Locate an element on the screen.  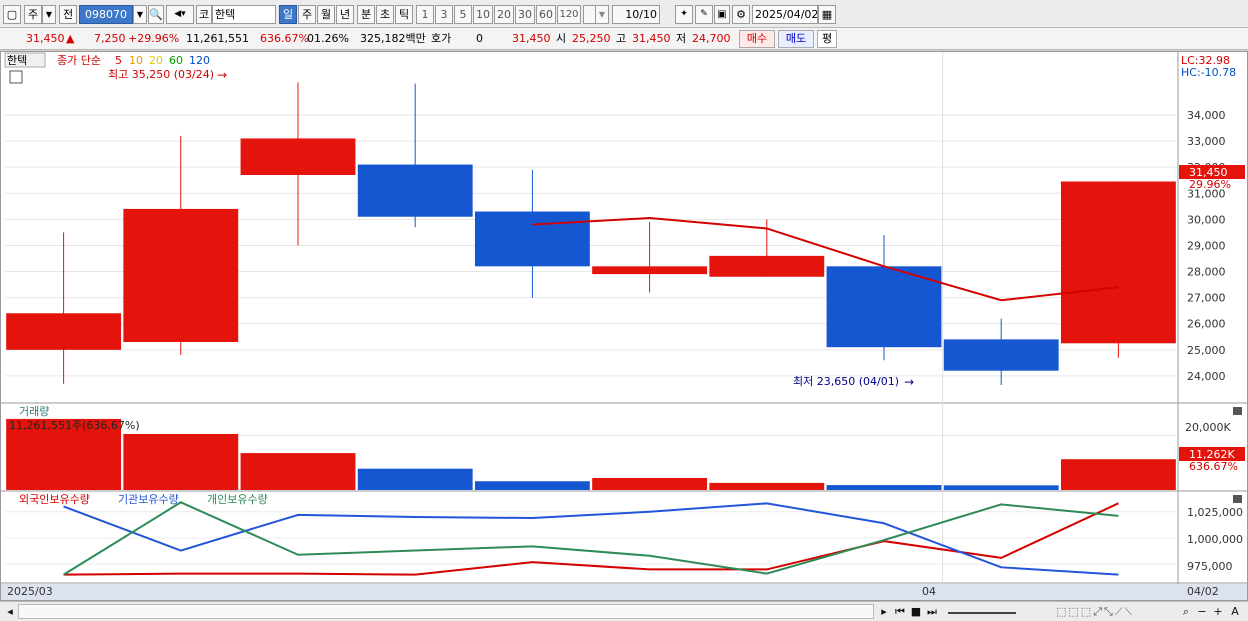
window-icon: ▢ is located at coordinates (12, 14).